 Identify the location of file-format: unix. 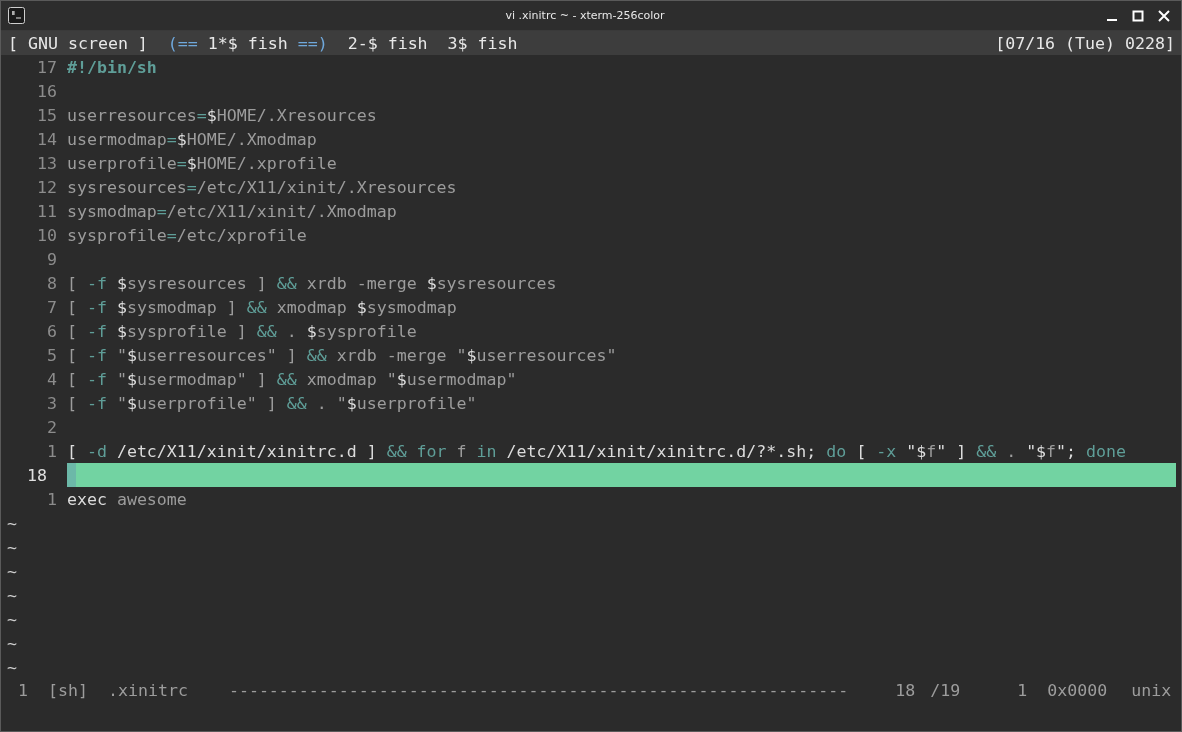
(1151, 690).